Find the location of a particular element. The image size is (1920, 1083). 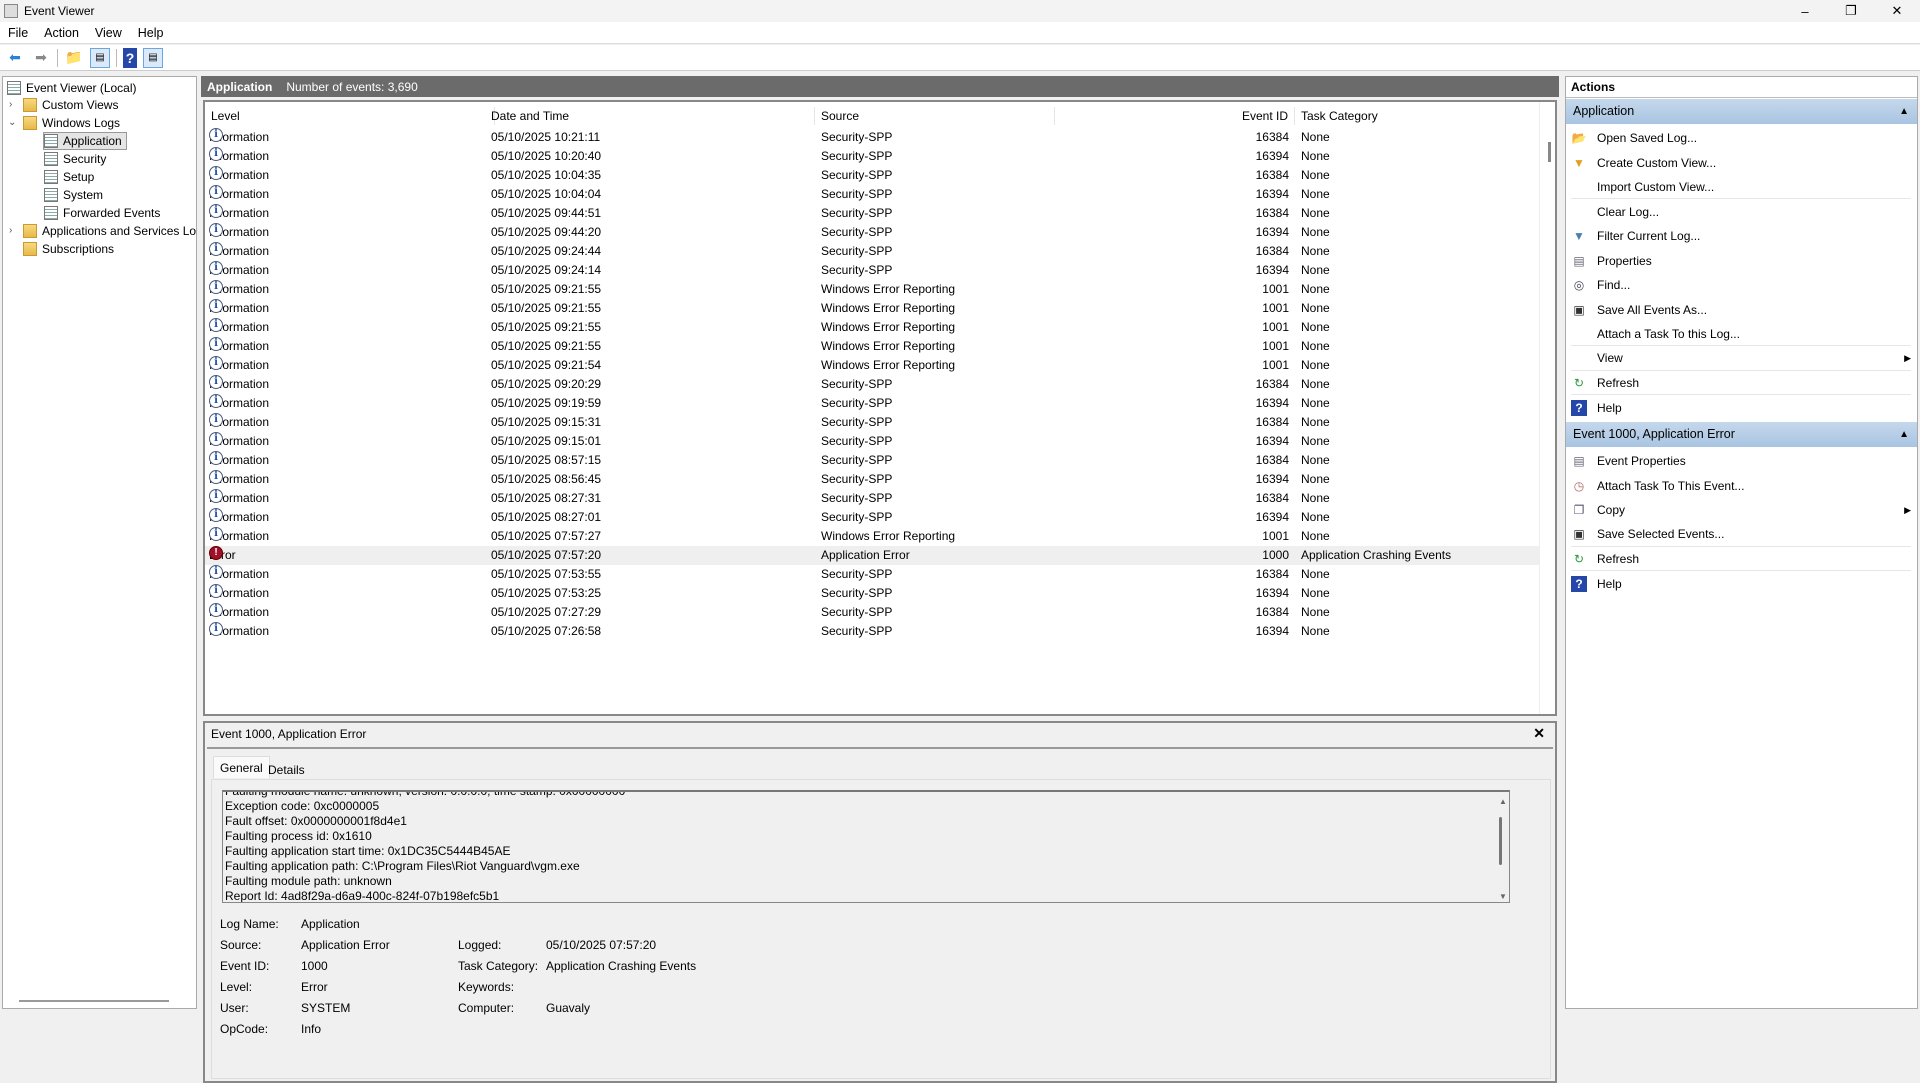

event-id-cell: 1001 is located at coordinates (1275, 536).